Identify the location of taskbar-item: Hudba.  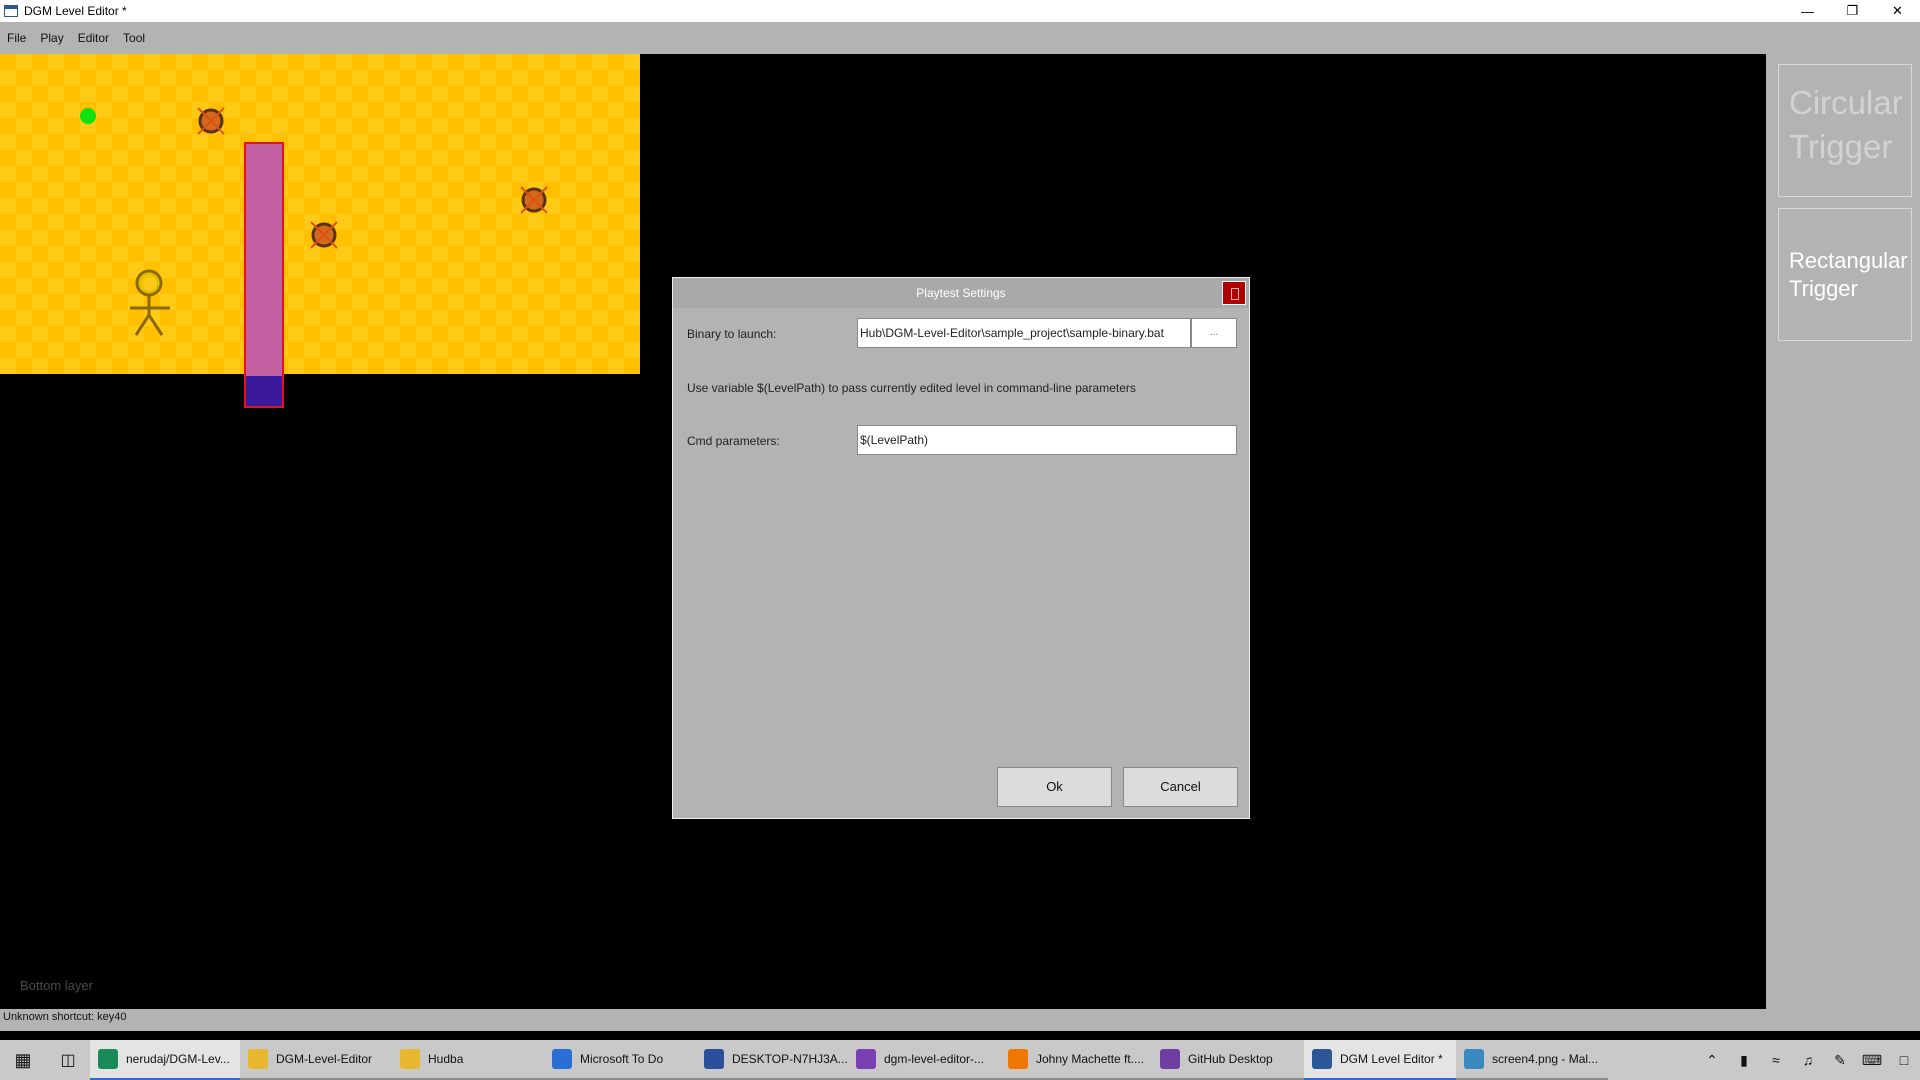
(468, 1060).